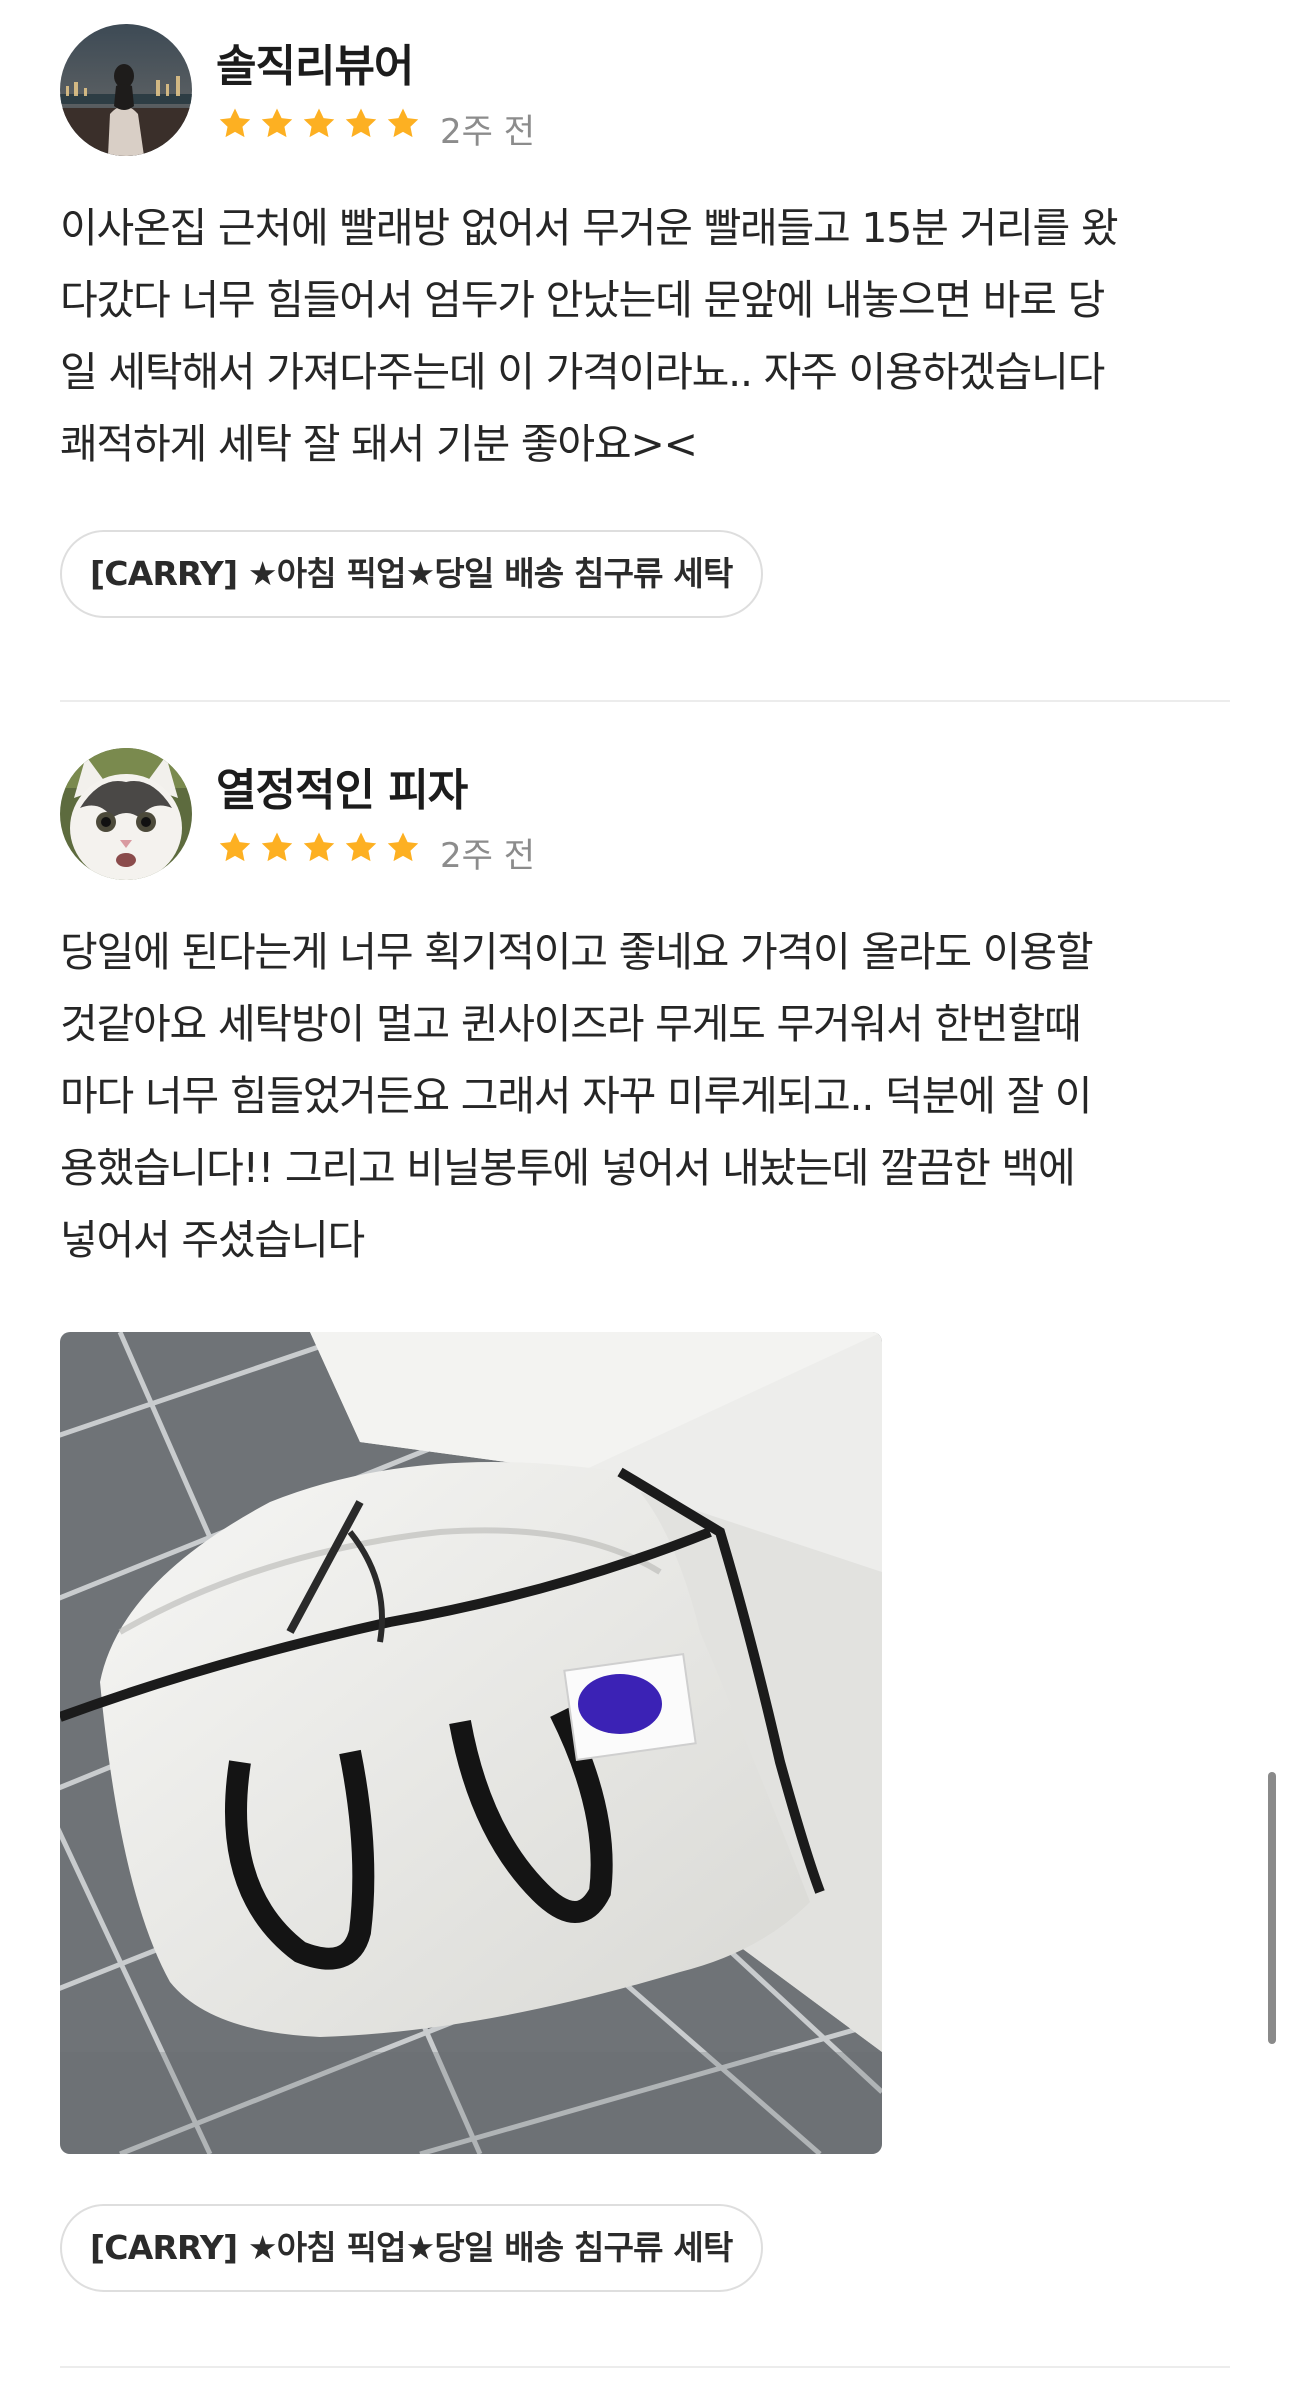  What do you see at coordinates (571, 1024) in the screenshot?
I see `review-text-line: 것같아요 세탁방이 멀고 퀸사이즈라 무게도 무거워서 한번할때` at bounding box center [571, 1024].